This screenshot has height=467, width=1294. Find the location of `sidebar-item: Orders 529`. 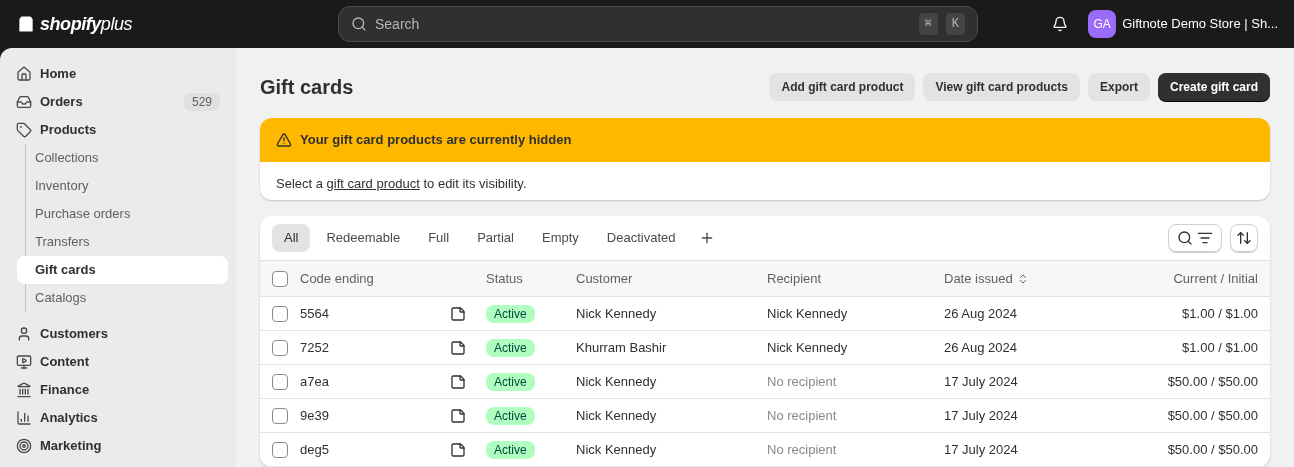

sidebar-item: Orders 529 is located at coordinates (118, 102).